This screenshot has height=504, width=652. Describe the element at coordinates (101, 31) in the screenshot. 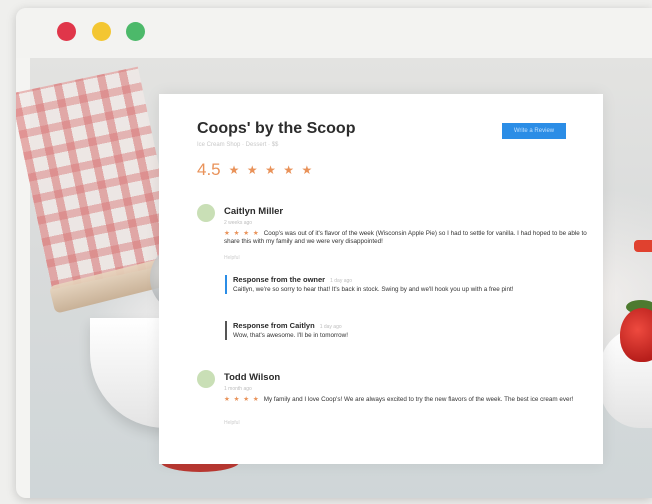

I see `minimize-window-button` at that location.